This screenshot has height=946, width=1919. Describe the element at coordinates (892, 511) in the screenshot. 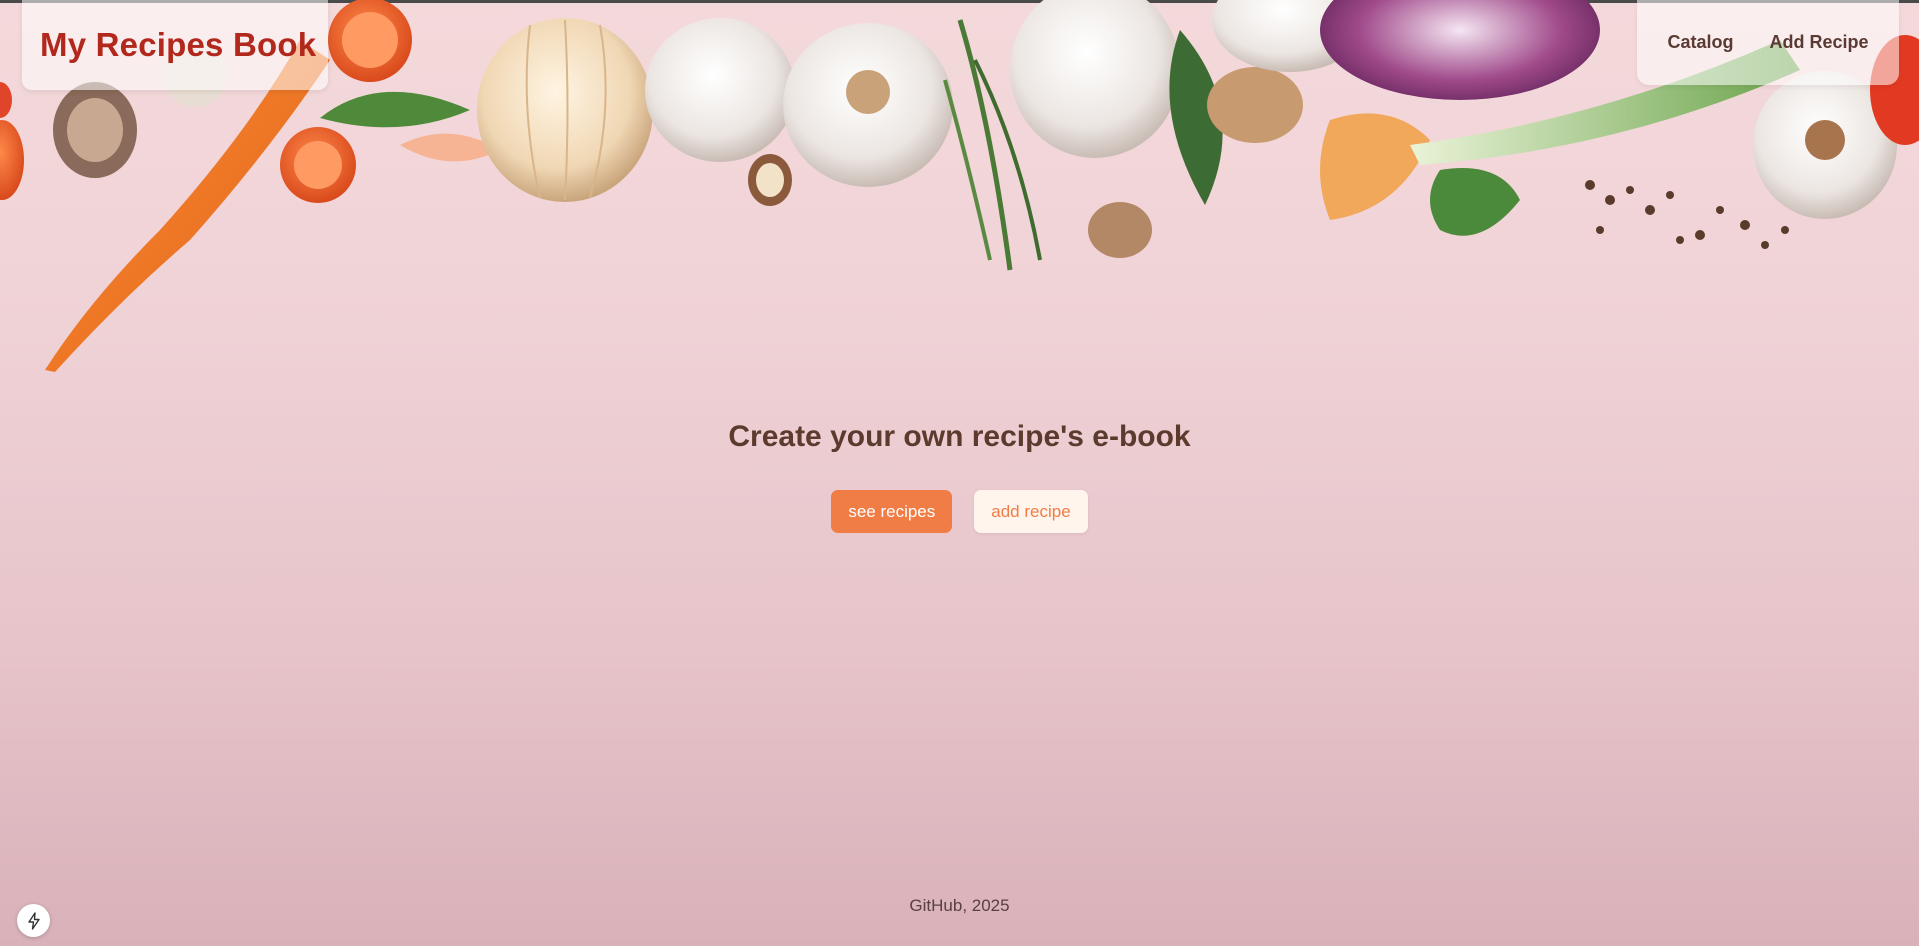

I see `see-recipes-button: see recipes` at that location.